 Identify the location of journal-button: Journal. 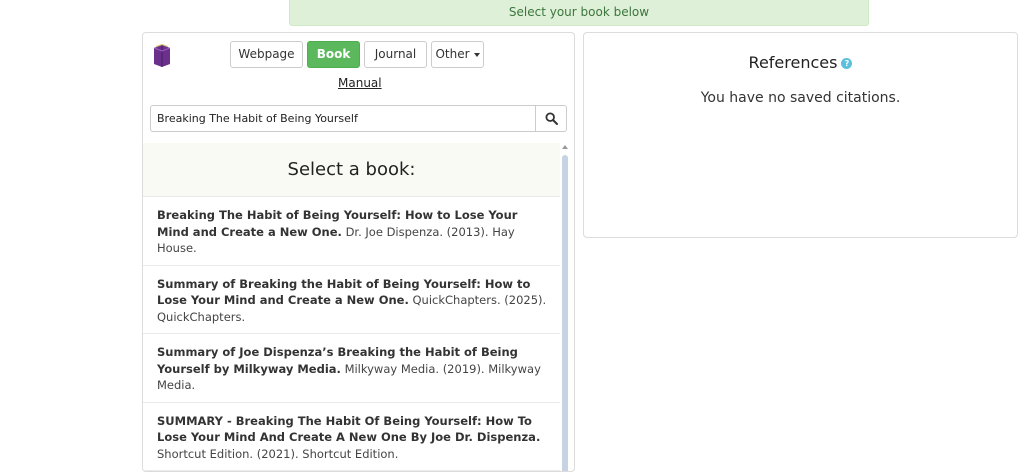
(395, 54).